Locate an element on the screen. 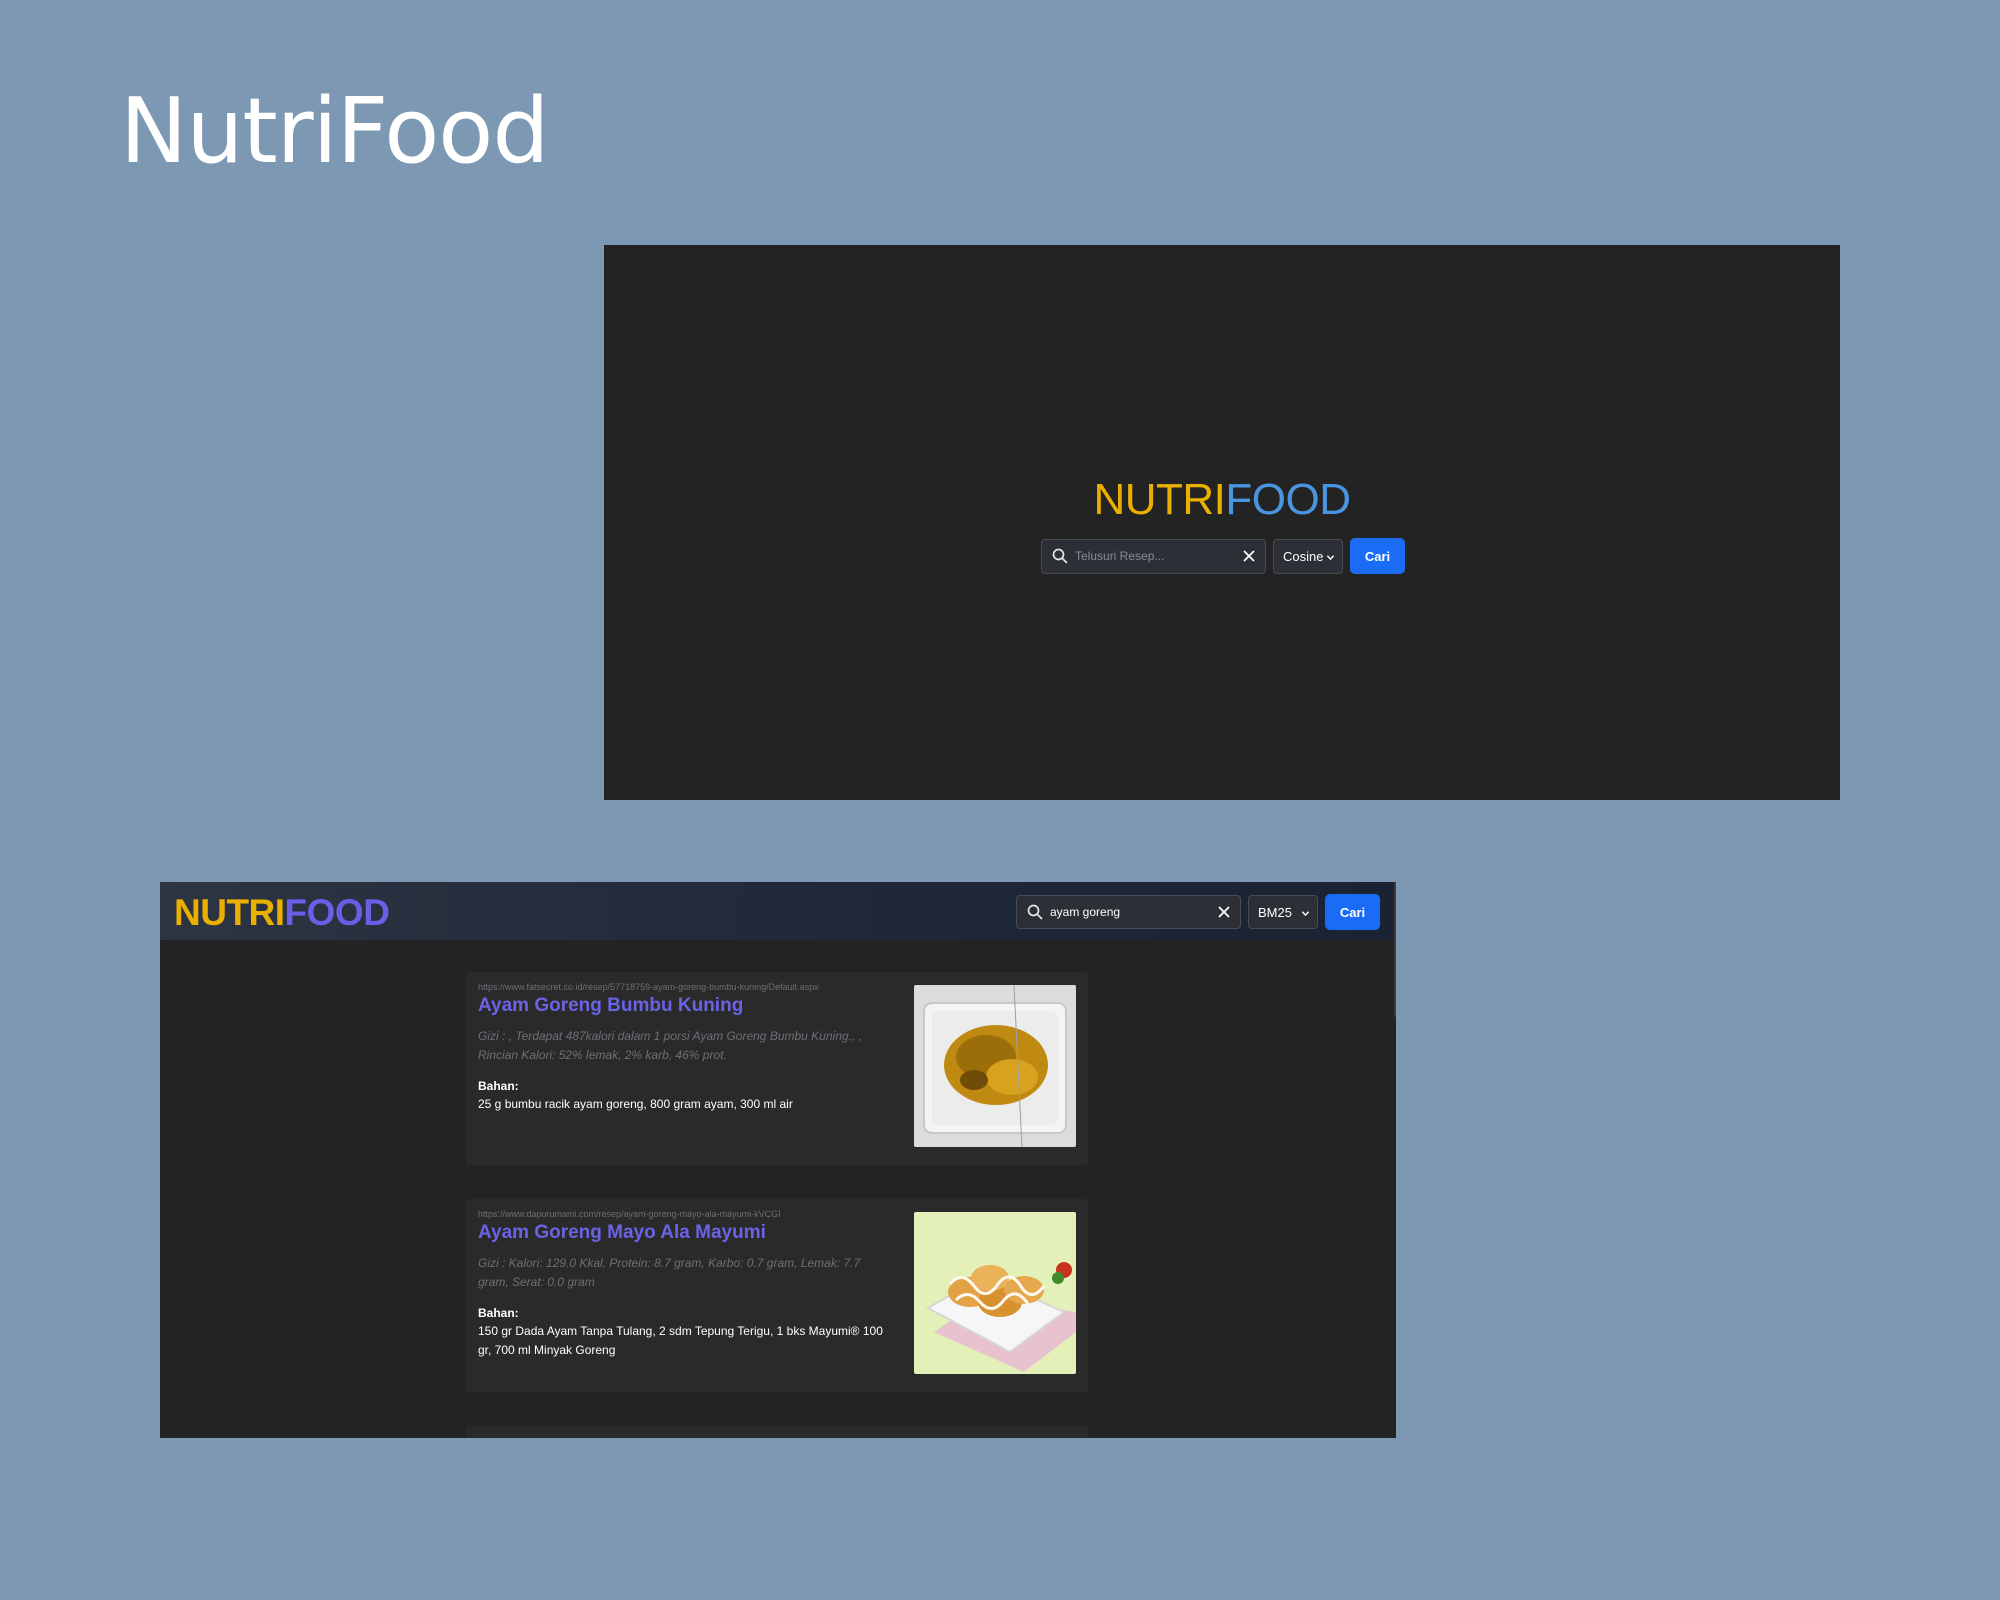 The height and width of the screenshot is (1600, 2000). result-title: Ayam Goreng Bumbu Kuning is located at coordinates (683, 1006).